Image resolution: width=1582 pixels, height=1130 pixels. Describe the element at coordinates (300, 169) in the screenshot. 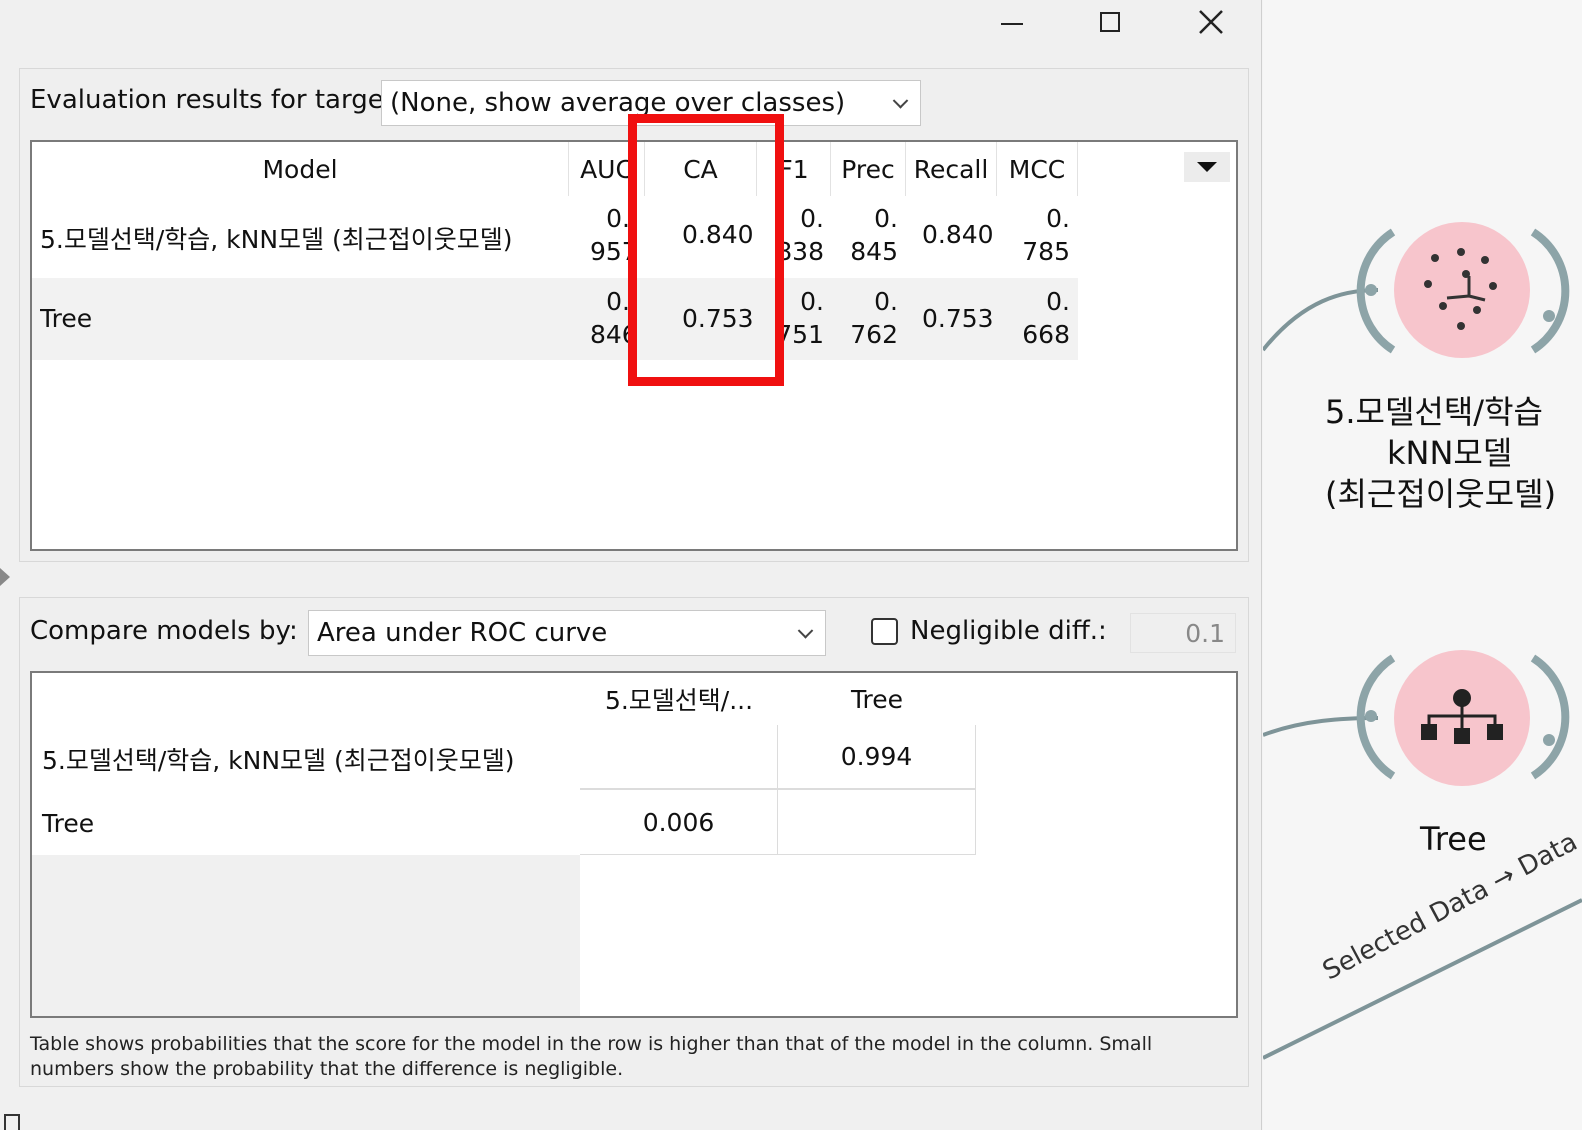

I see `column-header-model: Model` at that location.